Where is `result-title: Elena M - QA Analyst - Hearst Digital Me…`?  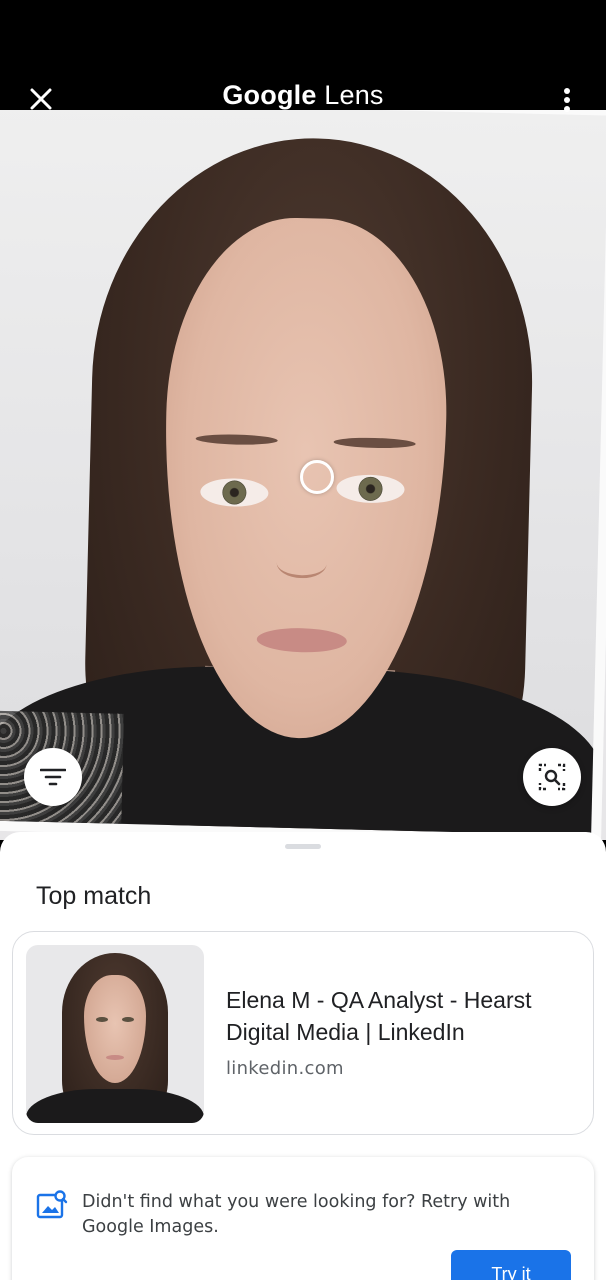 result-title: Elena M - QA Analyst - Hearst Digital Me… is located at coordinates (401, 1016).